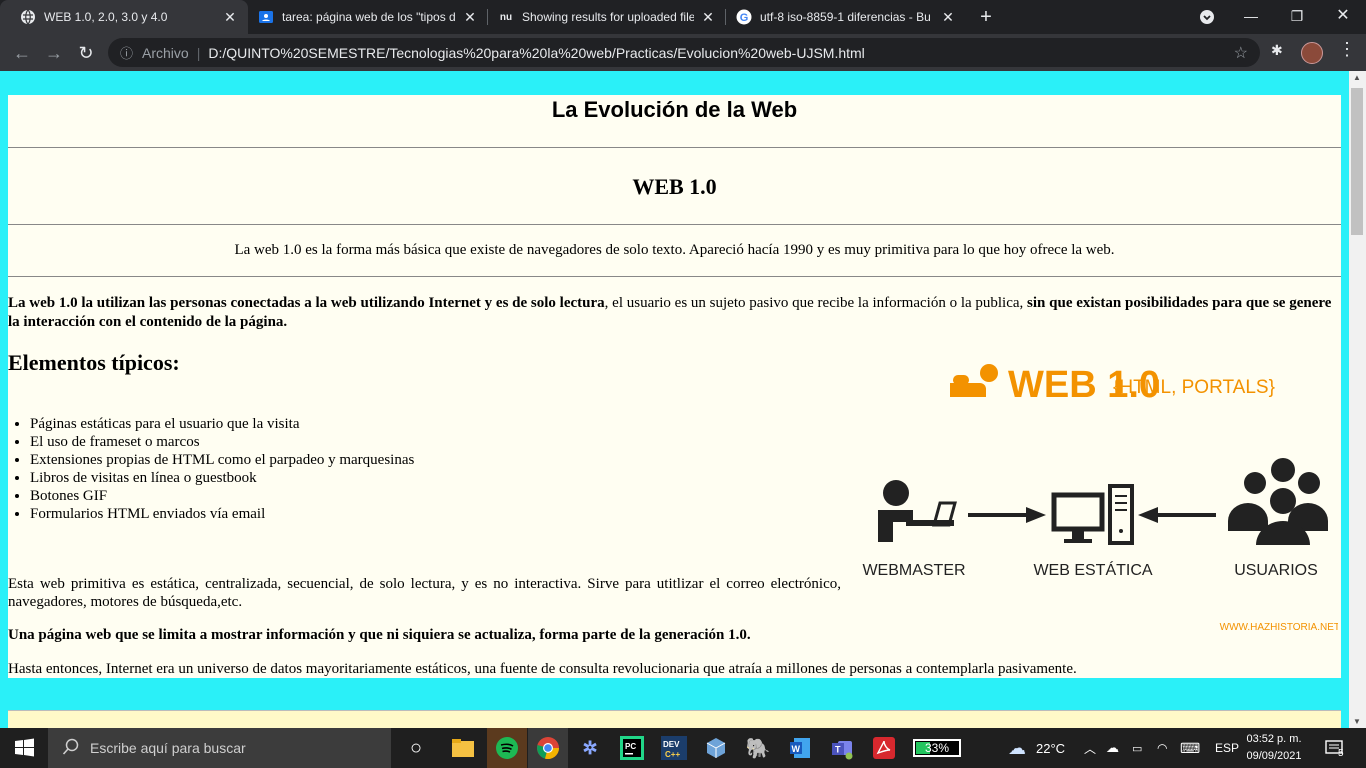  I want to click on battery-tray-icon: ▭, so click(1137, 748).